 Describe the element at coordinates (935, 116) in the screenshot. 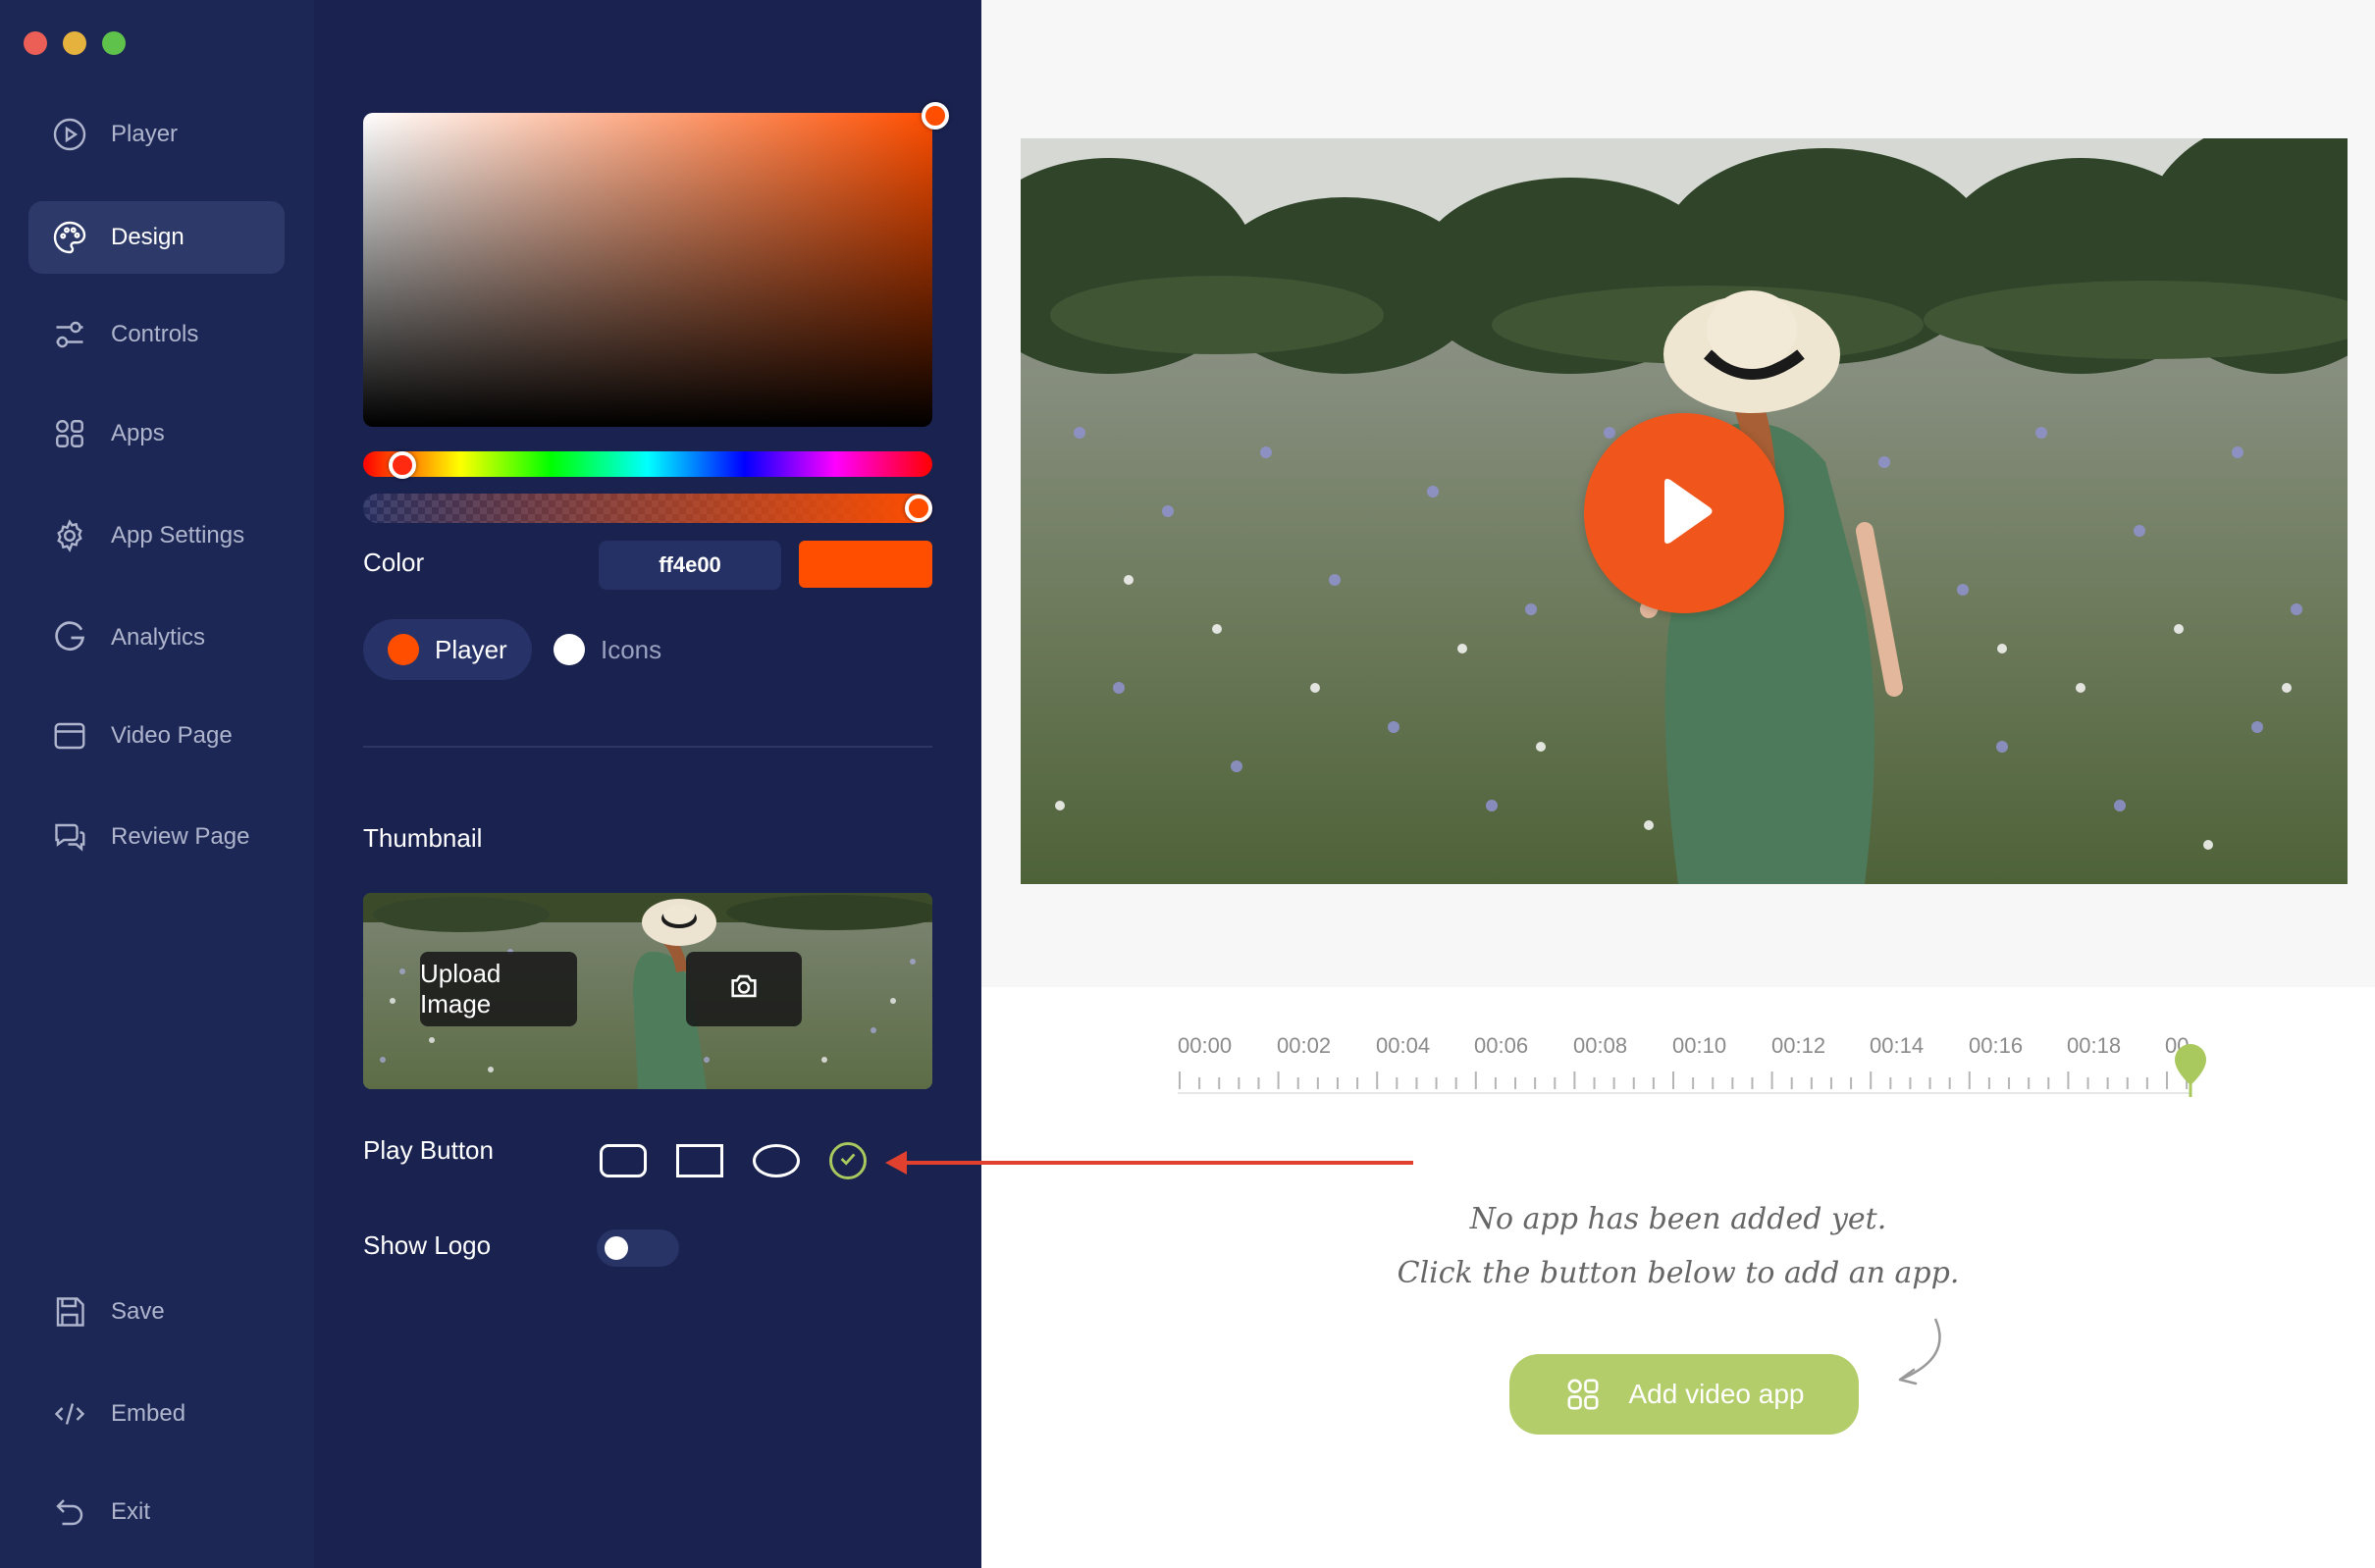

I see `saturation-handle` at that location.